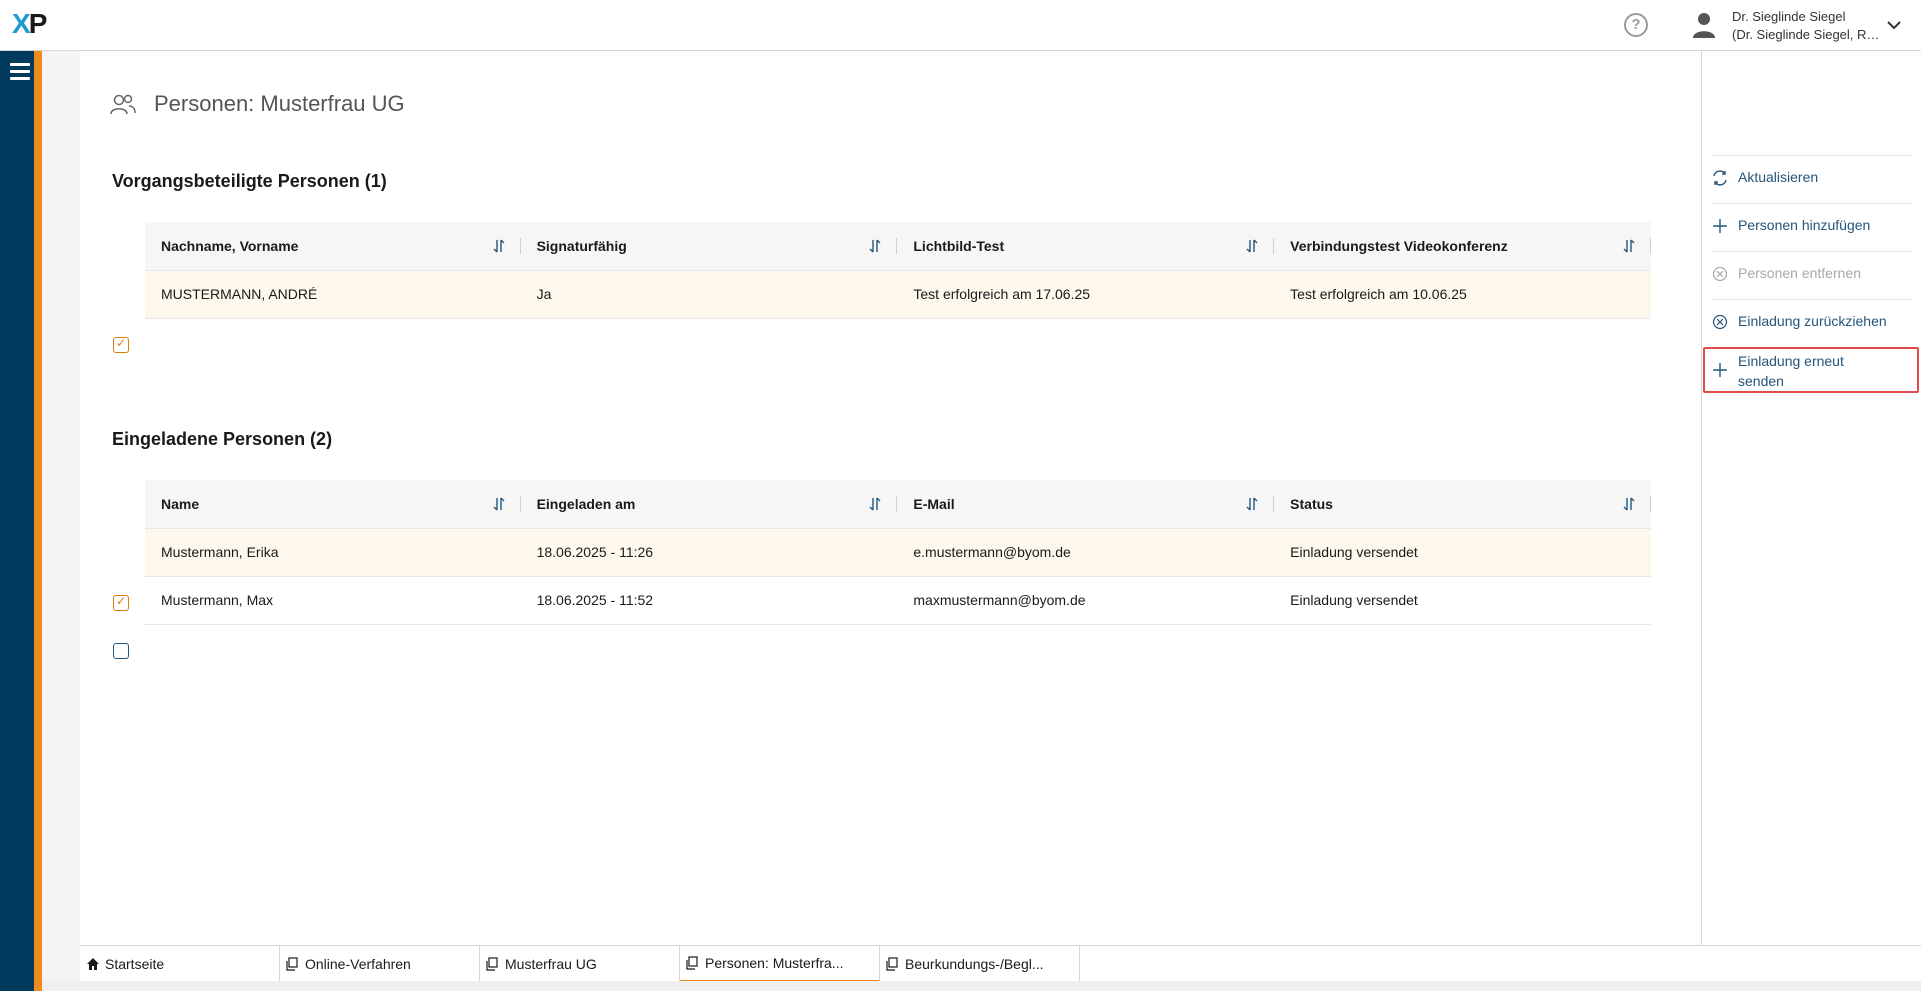 This screenshot has height=991, width=1921. Describe the element at coordinates (1812, 321) in the screenshot. I see `withdraw-invitation-button: Einladung zurückziehen` at that location.